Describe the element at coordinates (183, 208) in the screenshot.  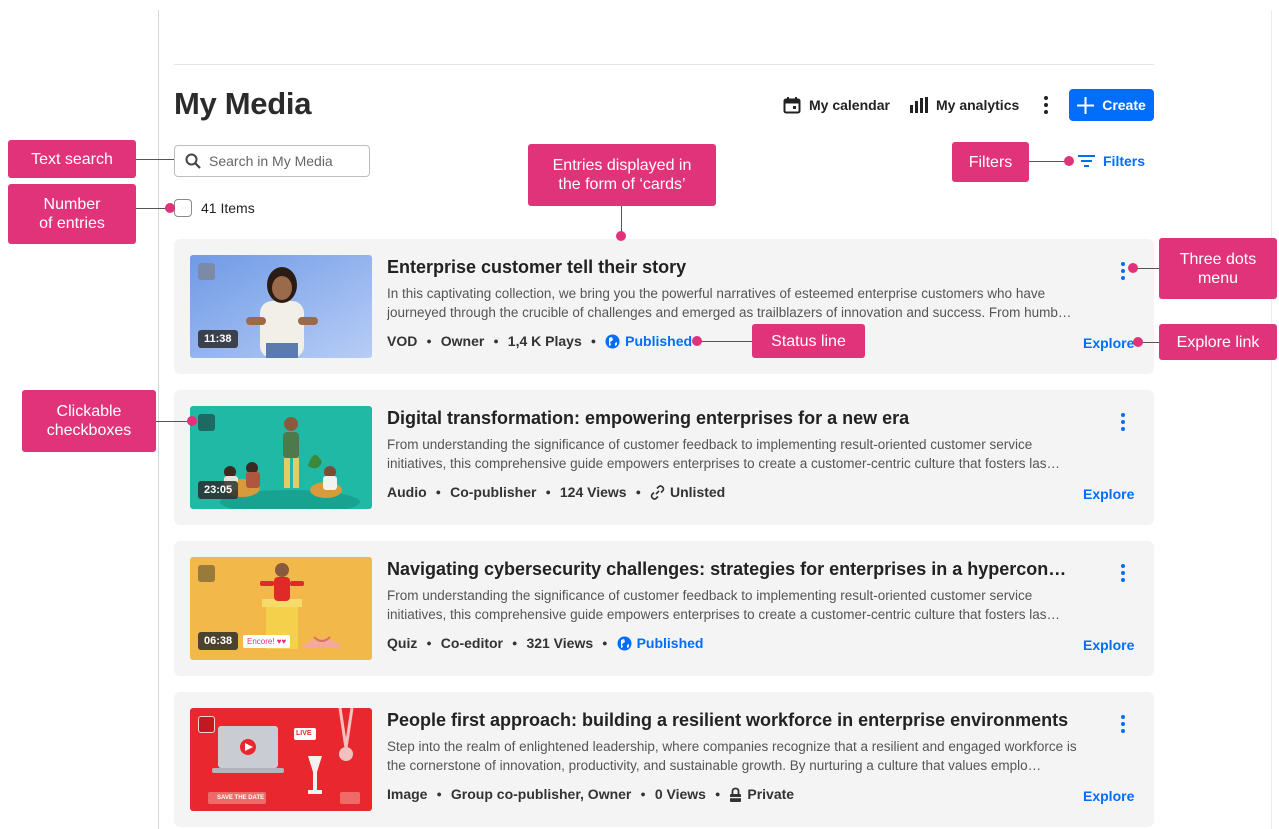
I see `select-all-checkbox` at that location.